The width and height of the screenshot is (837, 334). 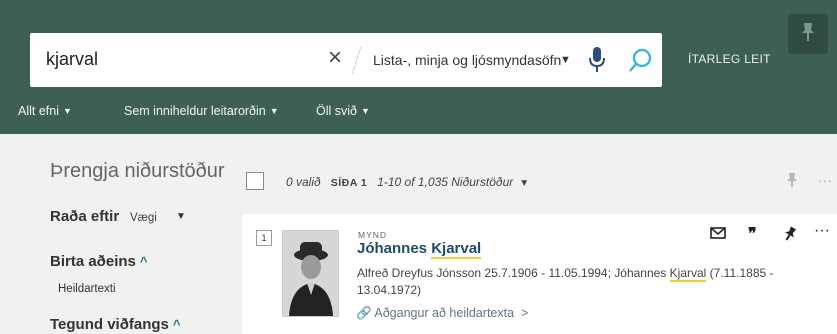 I want to click on sort-label: Raða eftir, so click(x=85, y=216).